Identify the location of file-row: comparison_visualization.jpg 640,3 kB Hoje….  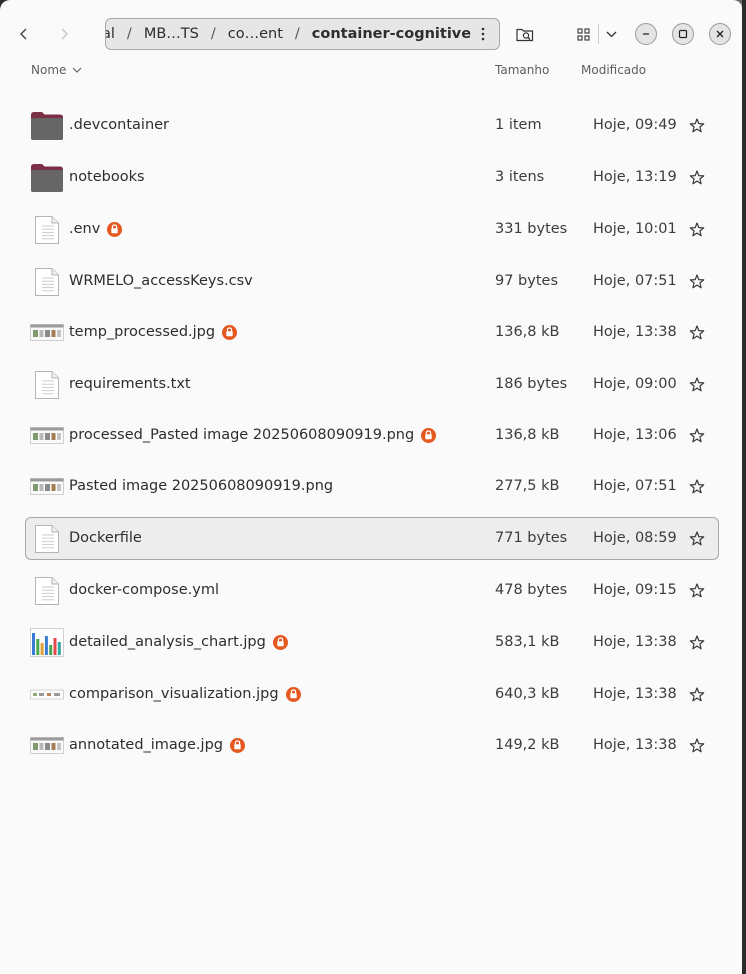
(372, 694).